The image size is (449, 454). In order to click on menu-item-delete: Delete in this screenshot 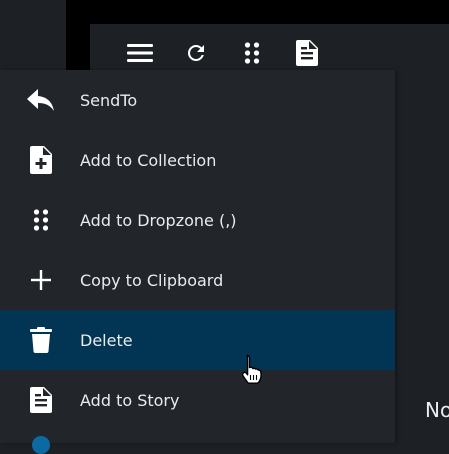, I will do `click(197, 340)`.